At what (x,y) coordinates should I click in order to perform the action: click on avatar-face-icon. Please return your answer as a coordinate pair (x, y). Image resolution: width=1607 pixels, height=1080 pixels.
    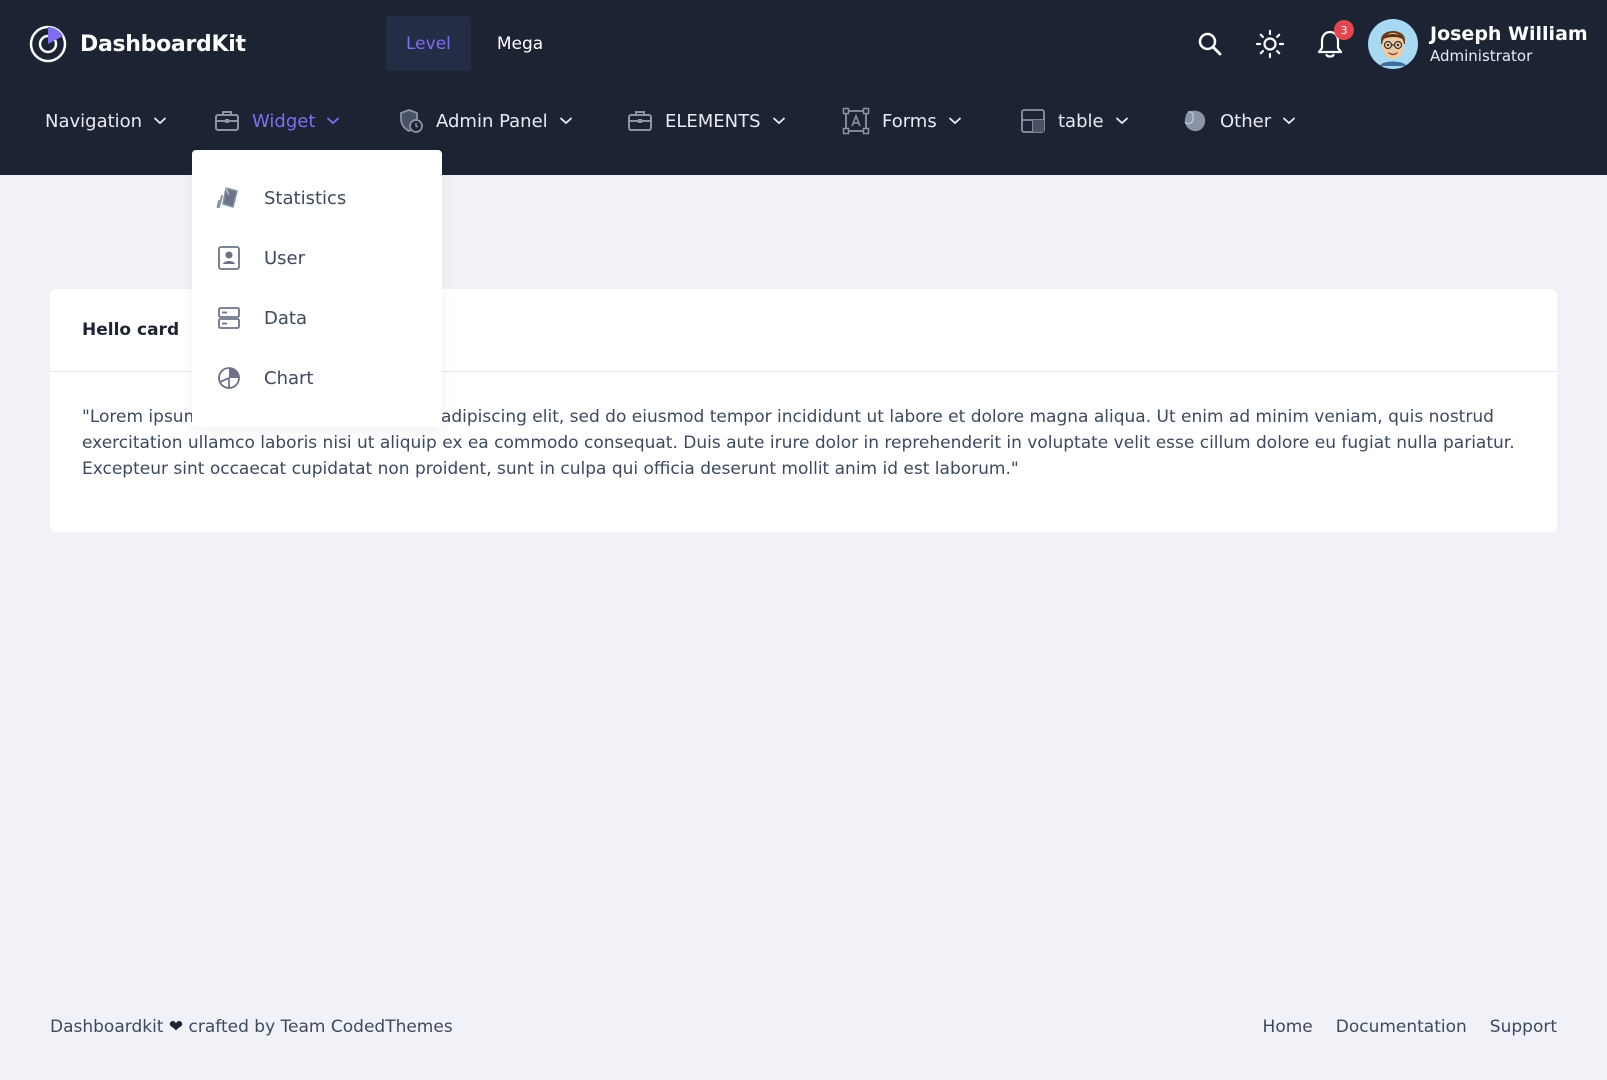
    Looking at the image, I should click on (1393, 48).